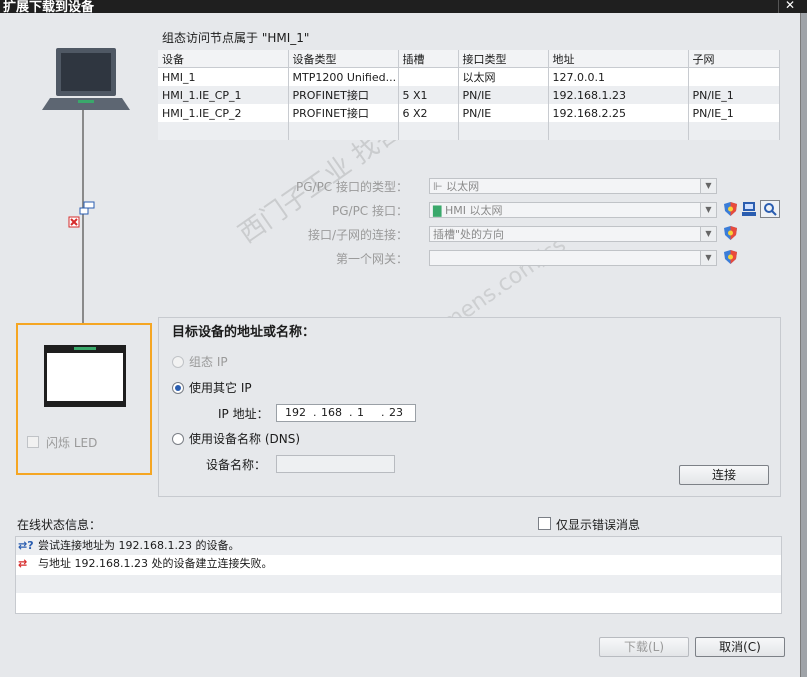  I want to click on cell-iftype, so click(503, 131).